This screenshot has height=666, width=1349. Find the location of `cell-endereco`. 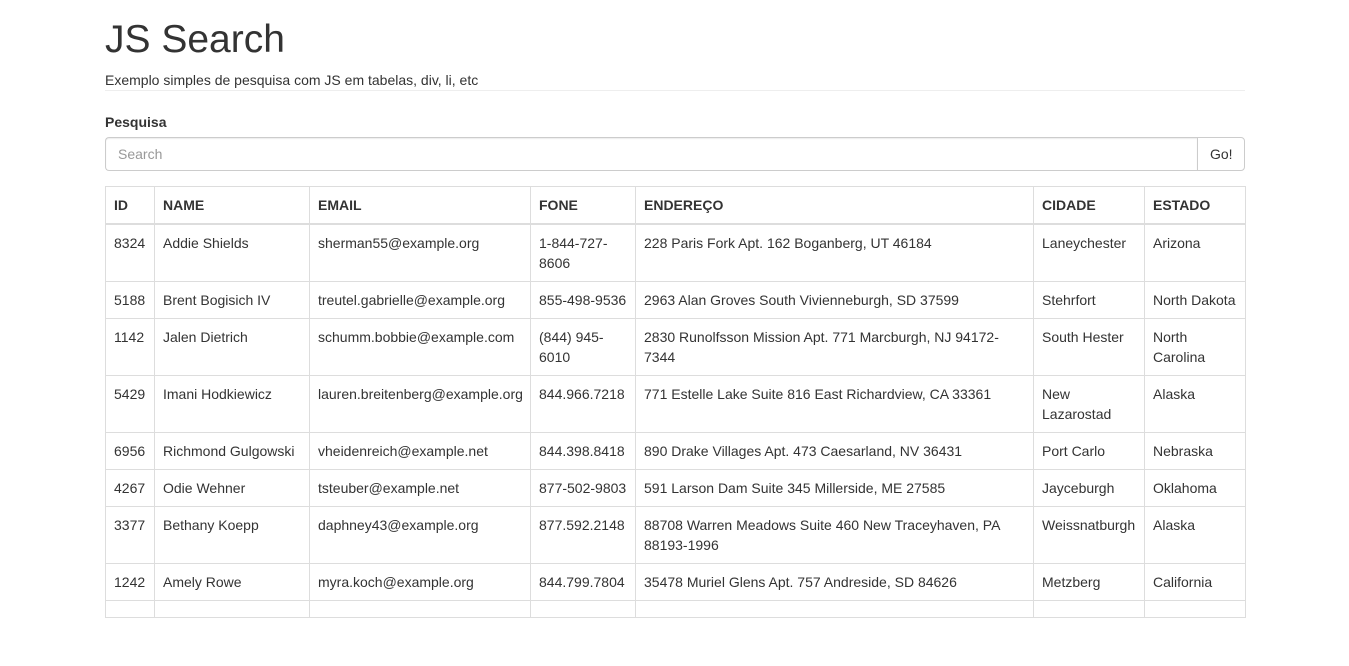

cell-endereco is located at coordinates (834, 609).